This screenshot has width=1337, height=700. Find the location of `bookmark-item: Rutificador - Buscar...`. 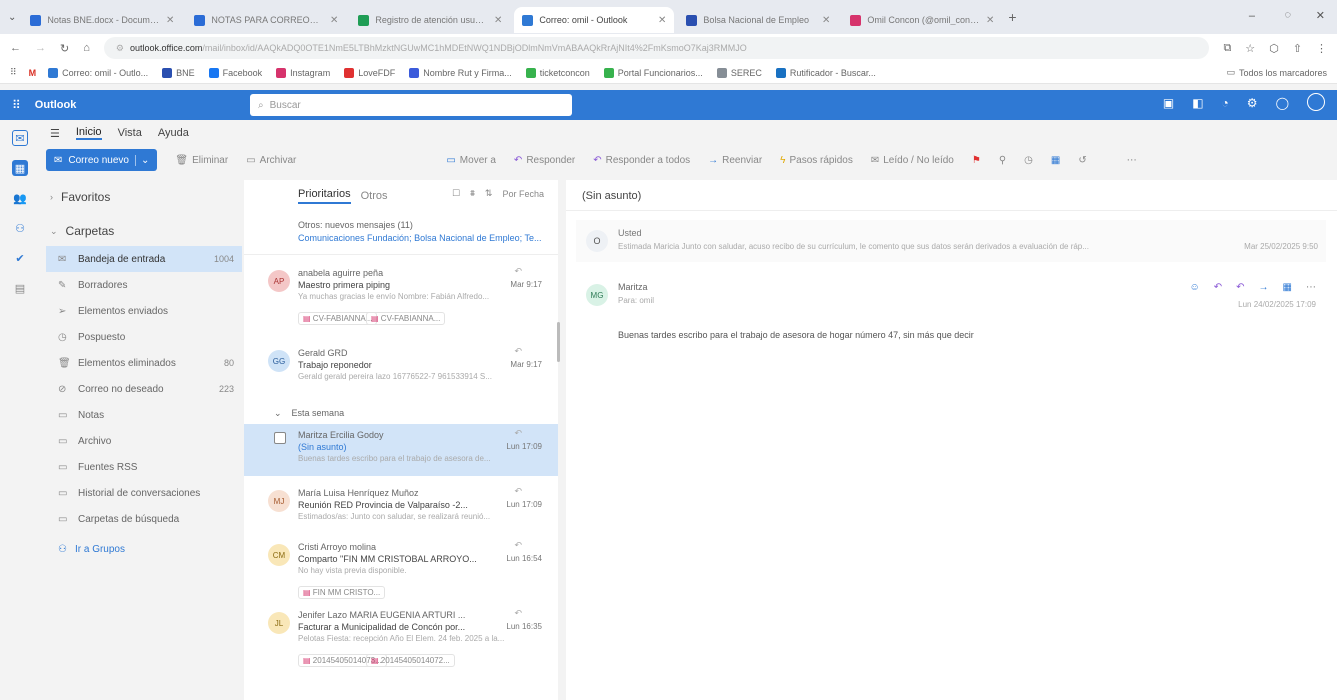

bookmark-item: Rutificador - Buscar... is located at coordinates (825, 72).